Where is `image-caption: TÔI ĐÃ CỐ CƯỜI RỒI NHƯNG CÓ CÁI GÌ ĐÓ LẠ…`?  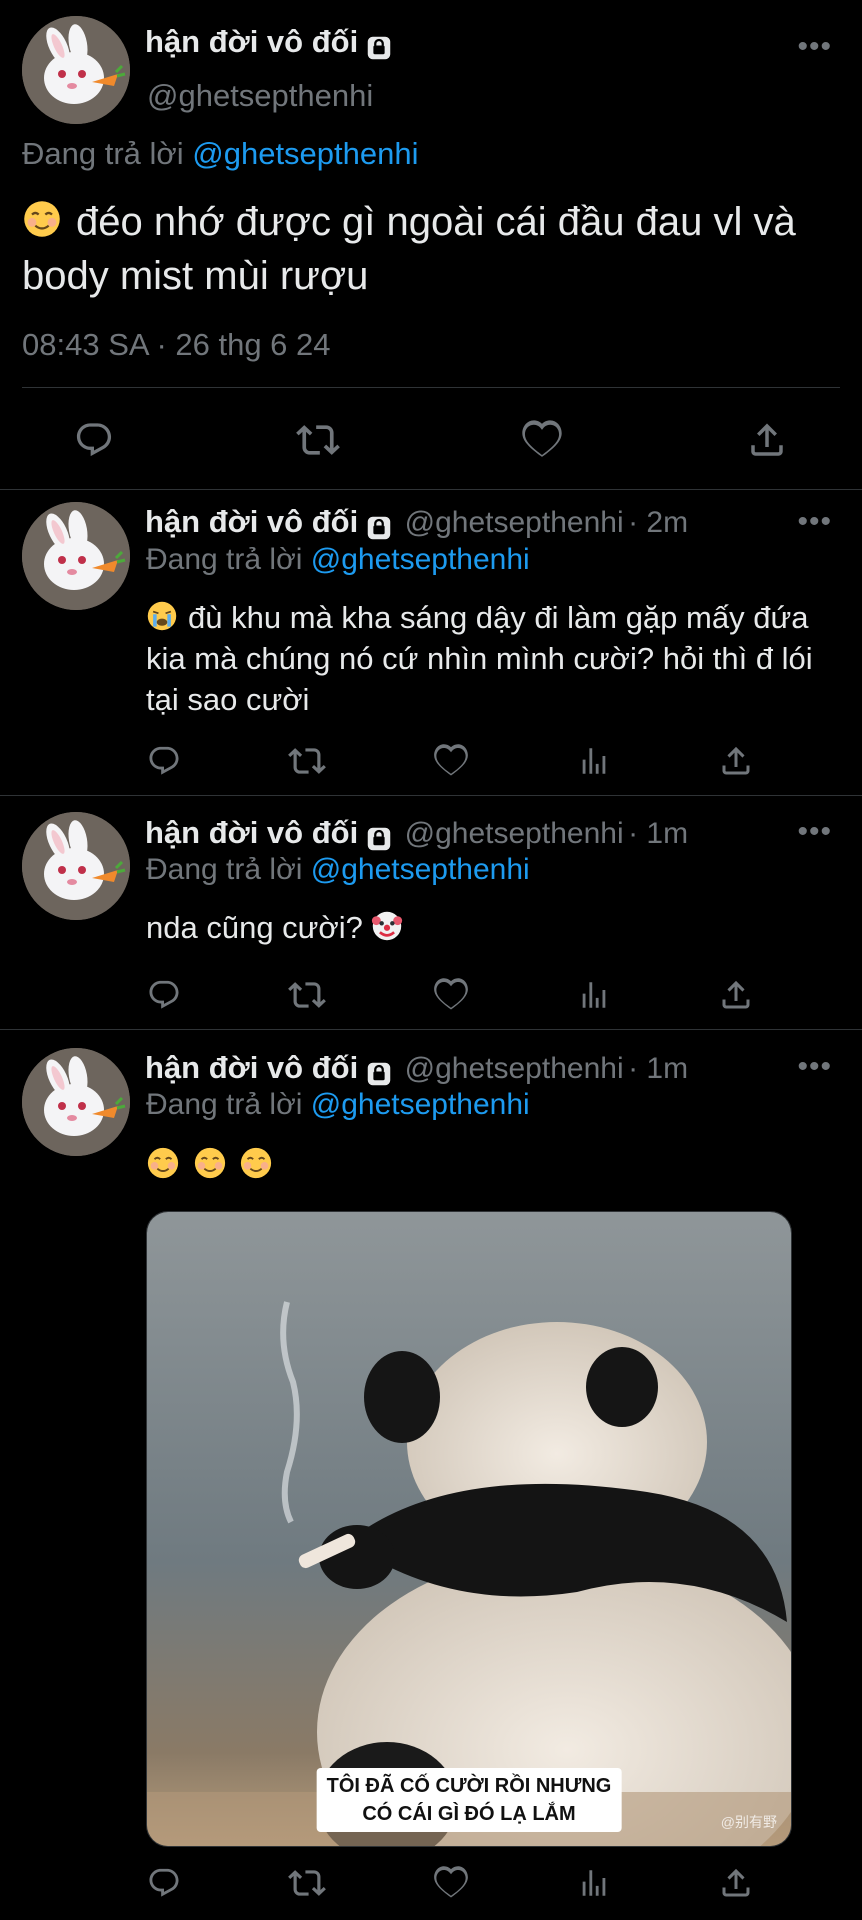
image-caption: TÔI ĐÃ CỐ CƯỜI RỒI NHƯNG CÓ CÁI GÌ ĐÓ LẠ… is located at coordinates (469, 1800).